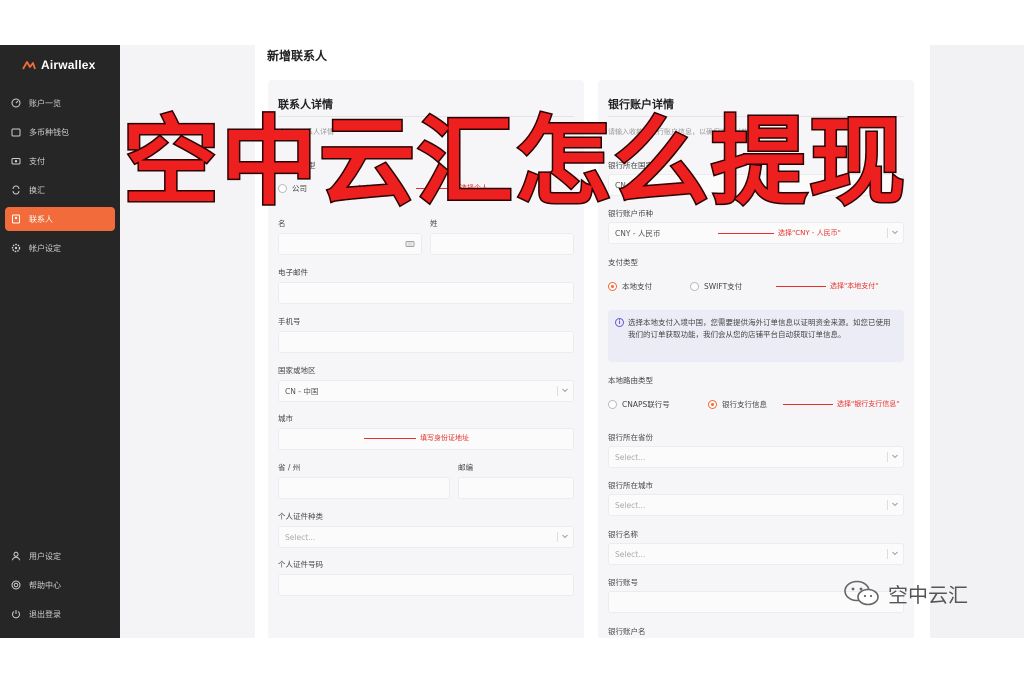  What do you see at coordinates (16, 585) in the screenshot?
I see `help-icon` at bounding box center [16, 585].